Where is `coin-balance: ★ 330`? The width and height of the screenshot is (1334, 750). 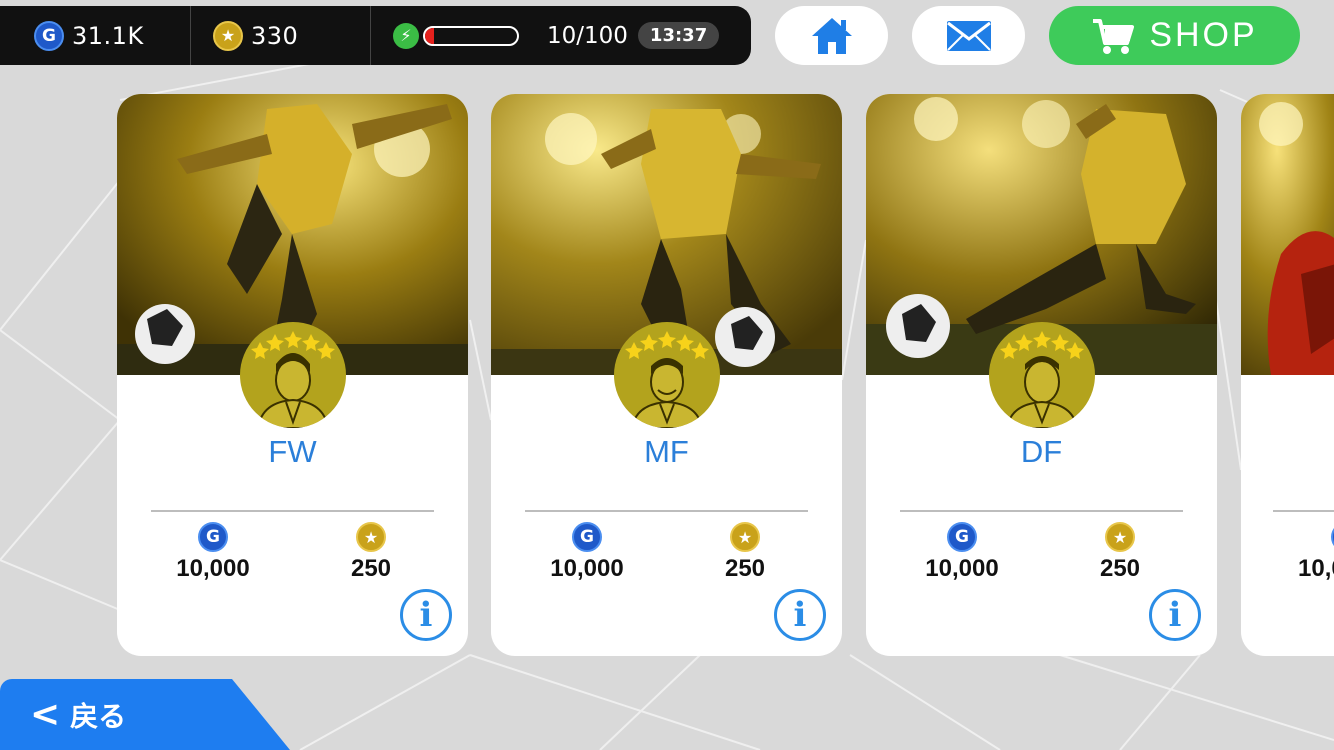 coin-balance: ★ 330 is located at coordinates (281, 35).